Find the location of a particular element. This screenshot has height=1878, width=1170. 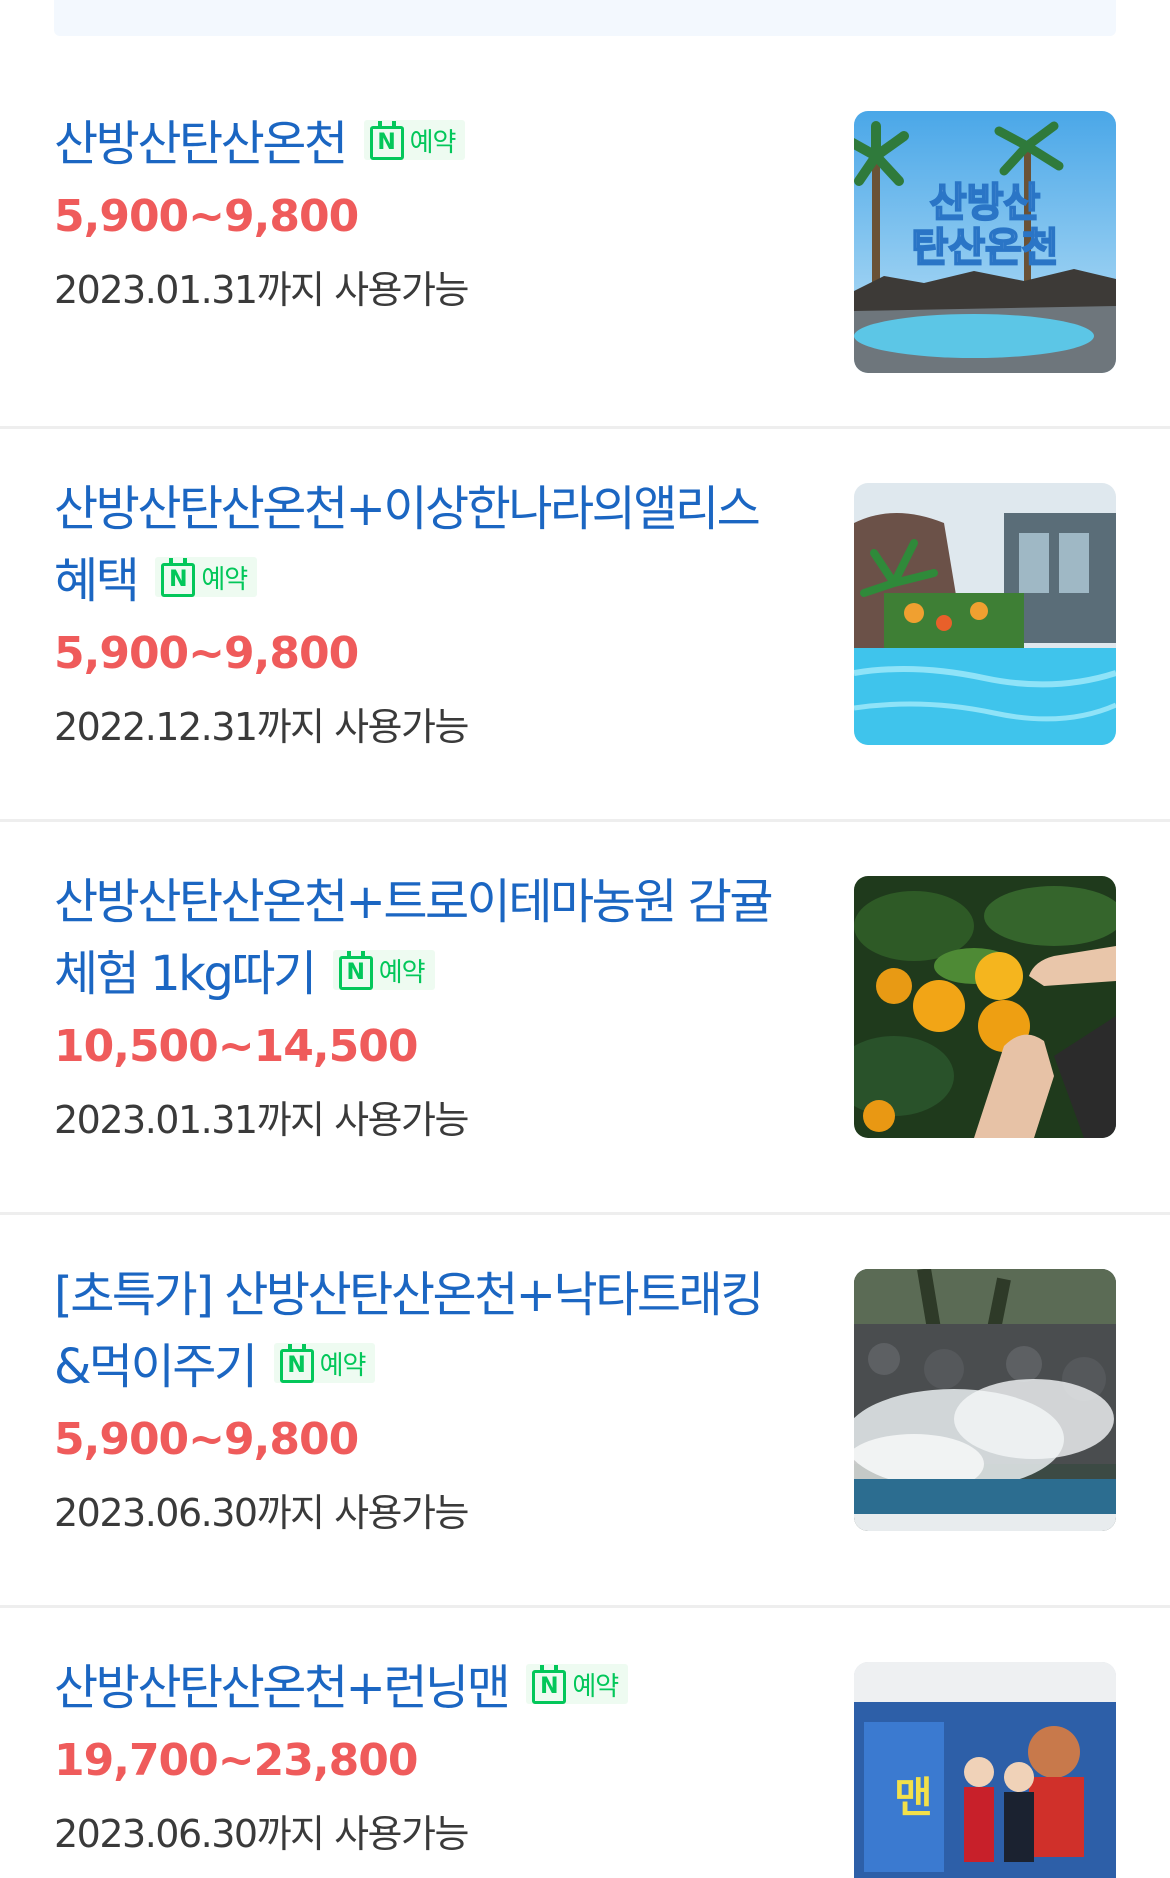

thumbnail-caption-line1: 산방산 is located at coordinates (985, 203).